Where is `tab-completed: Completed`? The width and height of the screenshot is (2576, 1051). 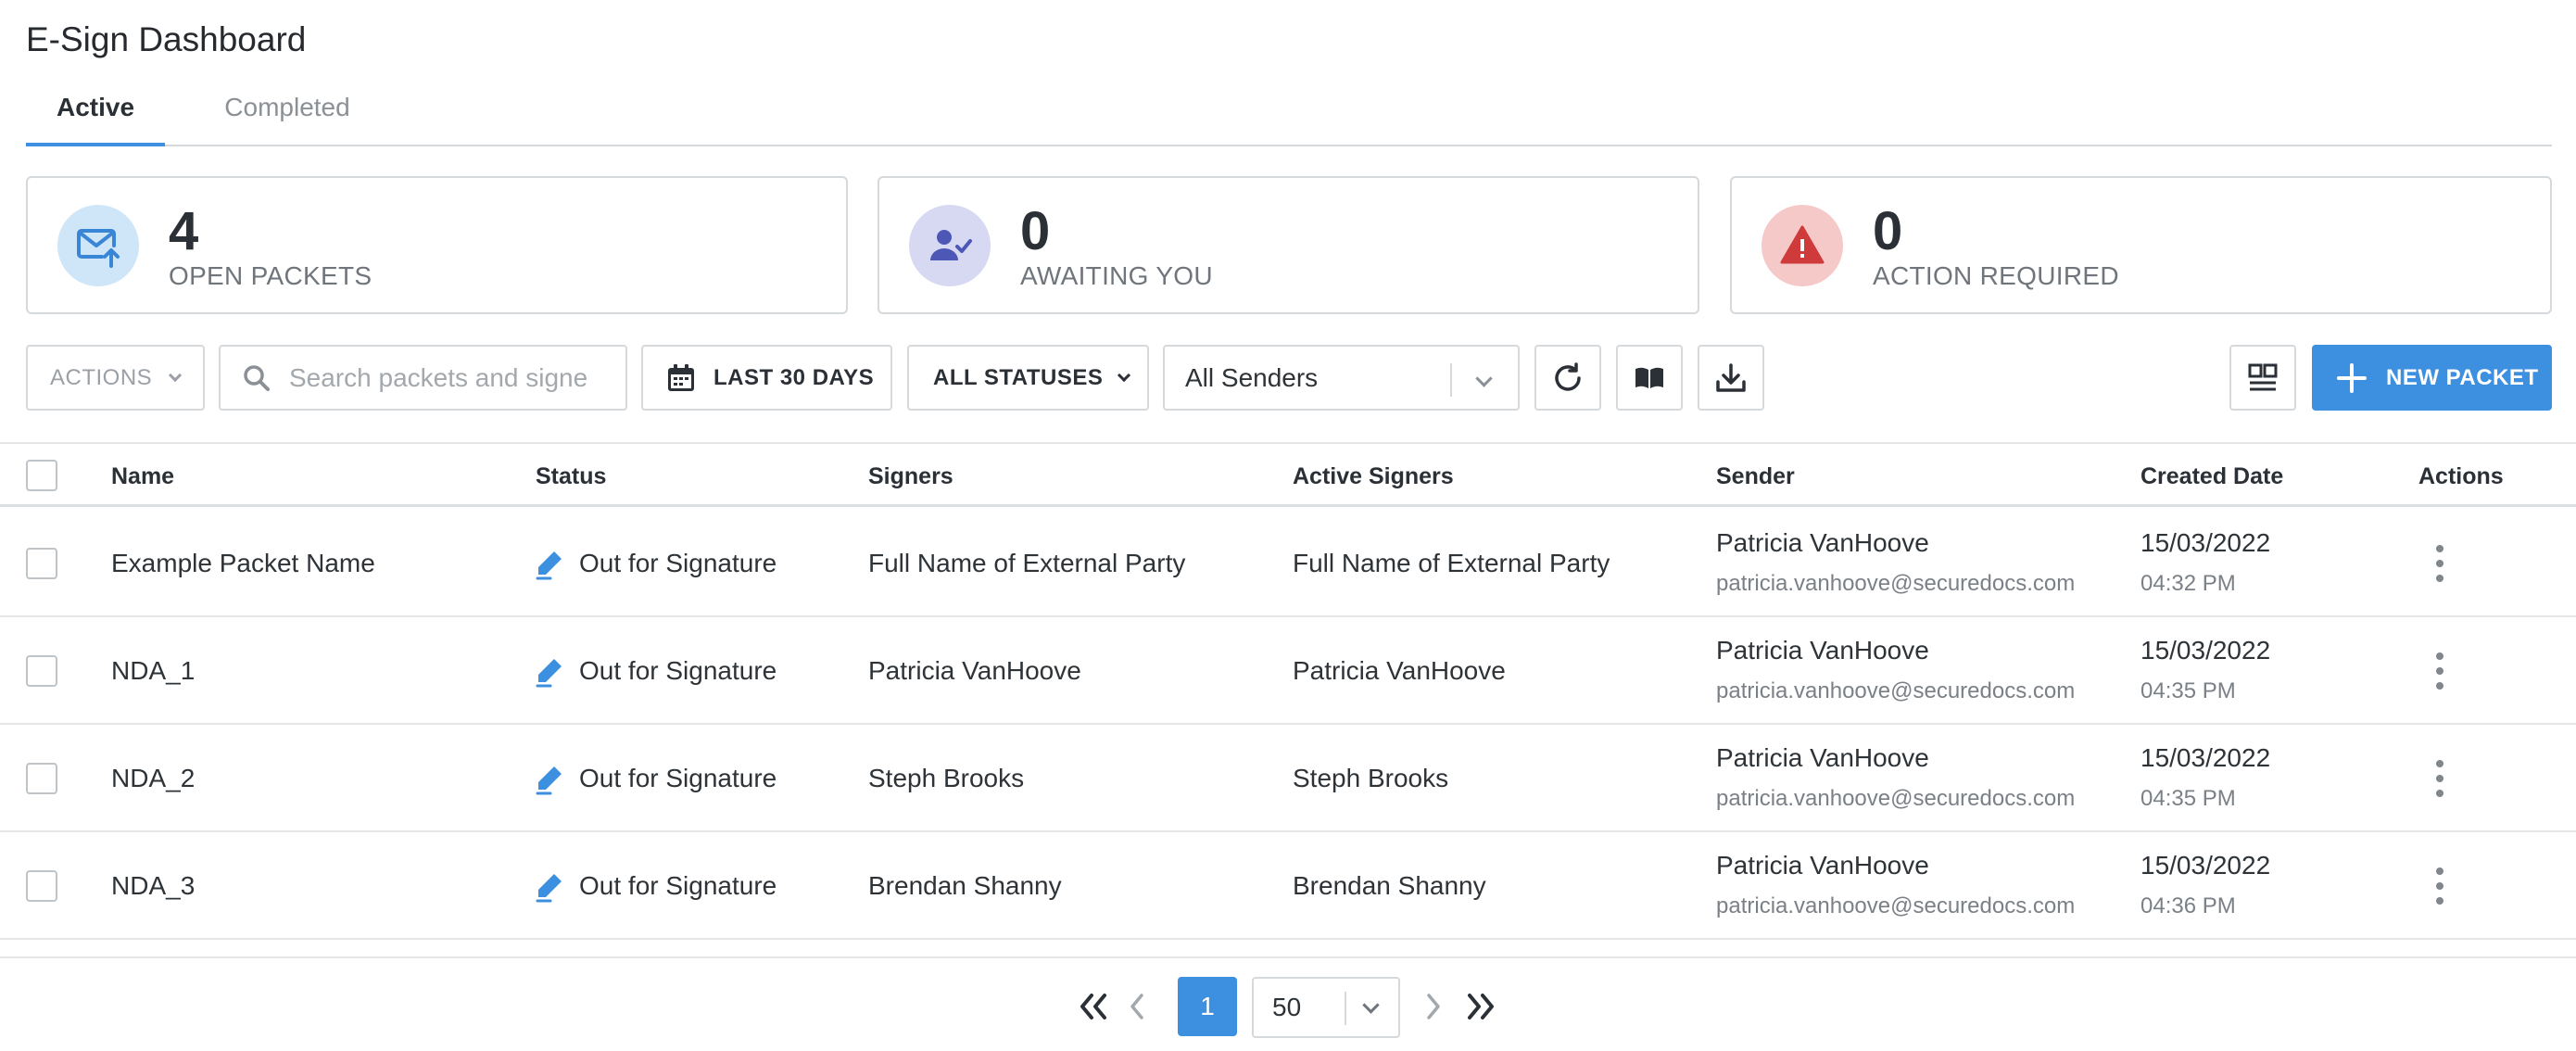 tab-completed: Completed is located at coordinates (287, 117).